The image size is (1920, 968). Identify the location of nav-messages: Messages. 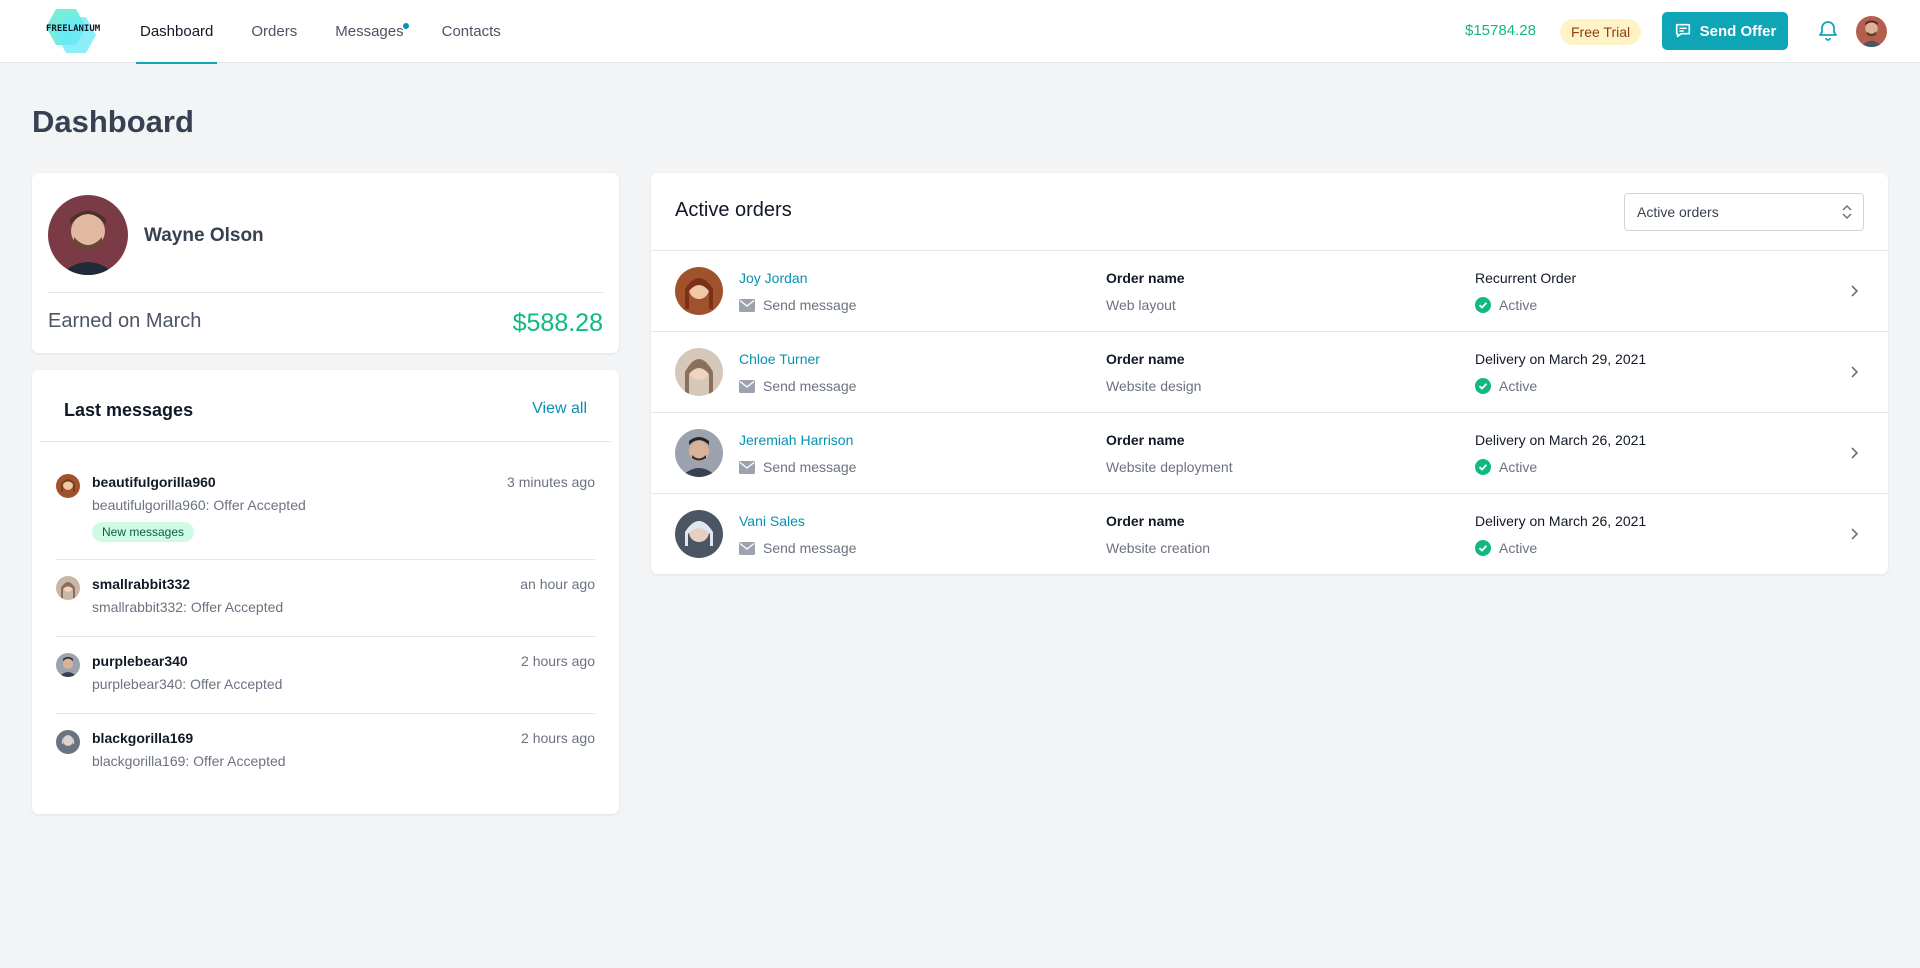
(370, 31).